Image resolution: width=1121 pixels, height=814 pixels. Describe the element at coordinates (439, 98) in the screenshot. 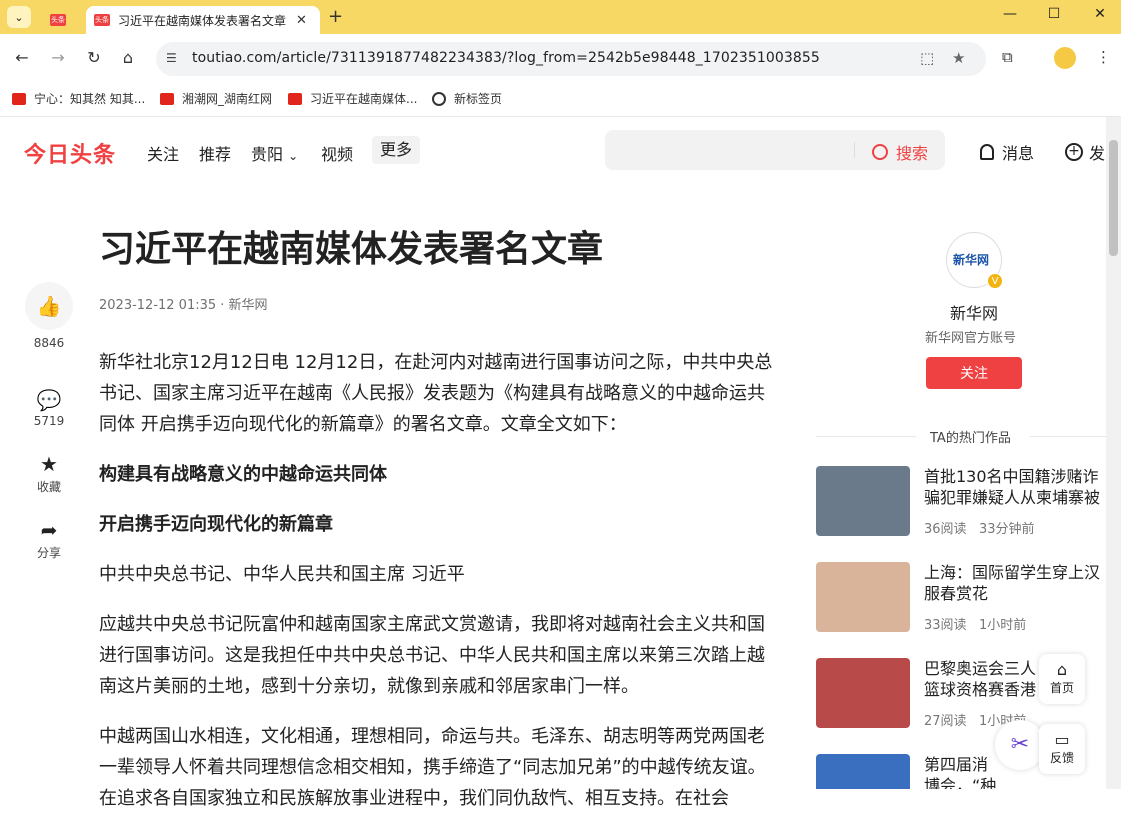

I see `globe-icon` at that location.